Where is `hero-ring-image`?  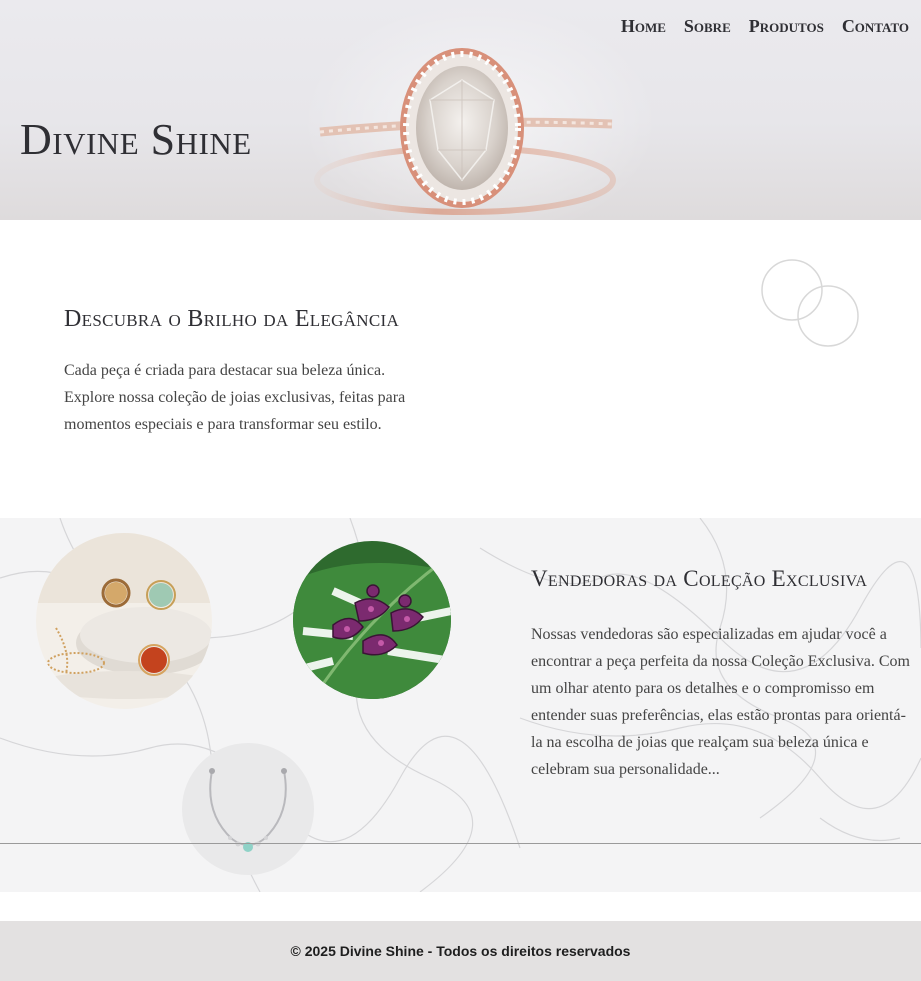
hero-ring-image is located at coordinates (465, 131).